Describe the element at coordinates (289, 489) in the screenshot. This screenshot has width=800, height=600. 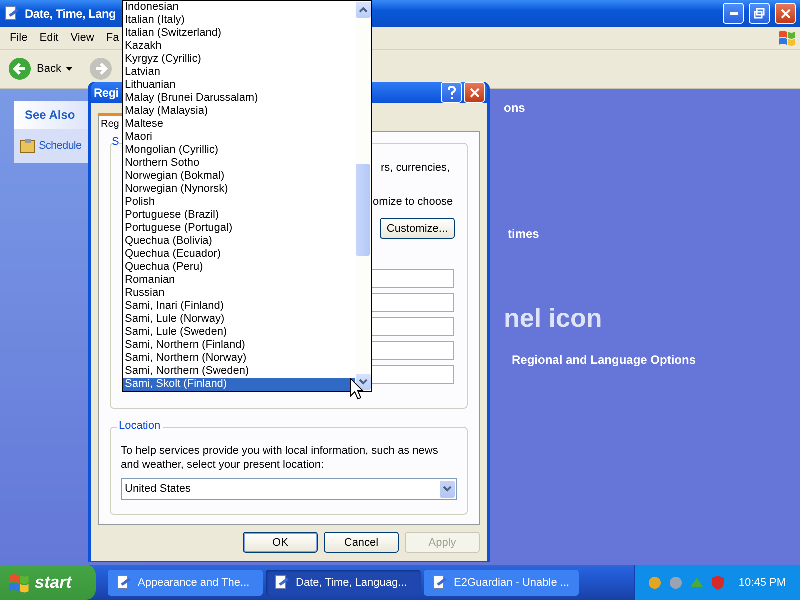
I see `location-dropdown: United States` at that location.